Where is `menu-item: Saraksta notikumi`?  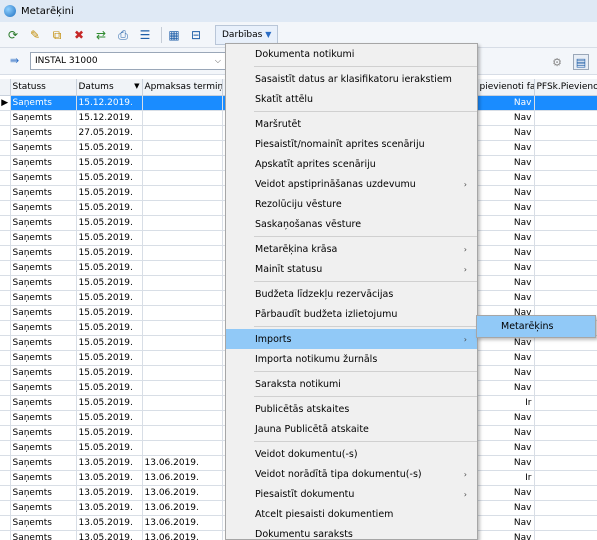 menu-item: Saraksta notikumi is located at coordinates (351, 384).